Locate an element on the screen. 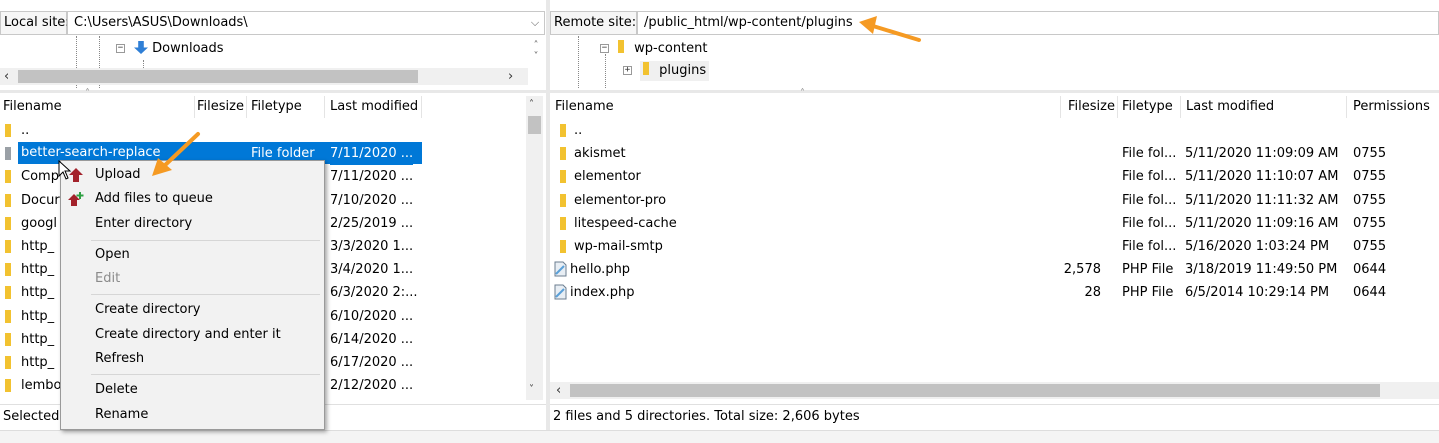  menu-item-open: Open is located at coordinates (192, 255).